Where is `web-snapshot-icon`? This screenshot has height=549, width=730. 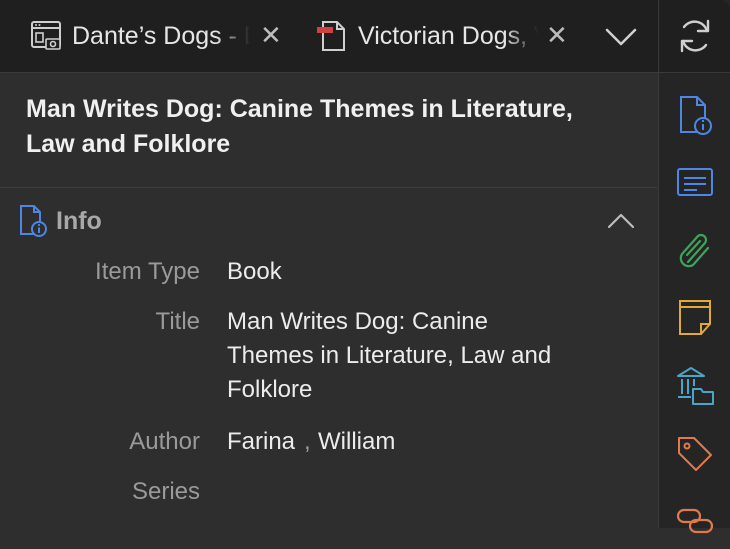 web-snapshot-icon is located at coordinates (46, 35).